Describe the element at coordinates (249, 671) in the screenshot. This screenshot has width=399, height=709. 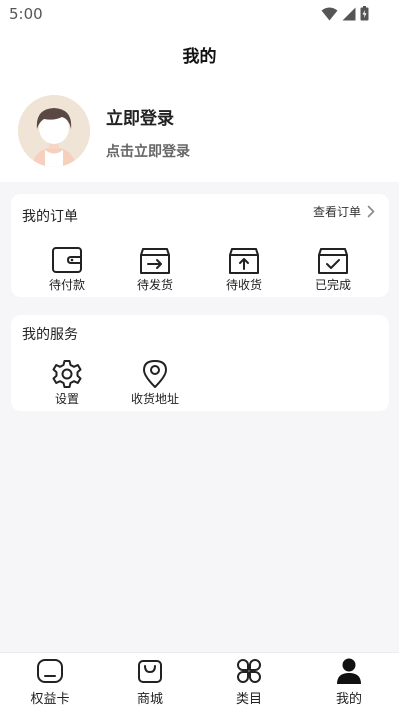
I see `category-icon` at that location.